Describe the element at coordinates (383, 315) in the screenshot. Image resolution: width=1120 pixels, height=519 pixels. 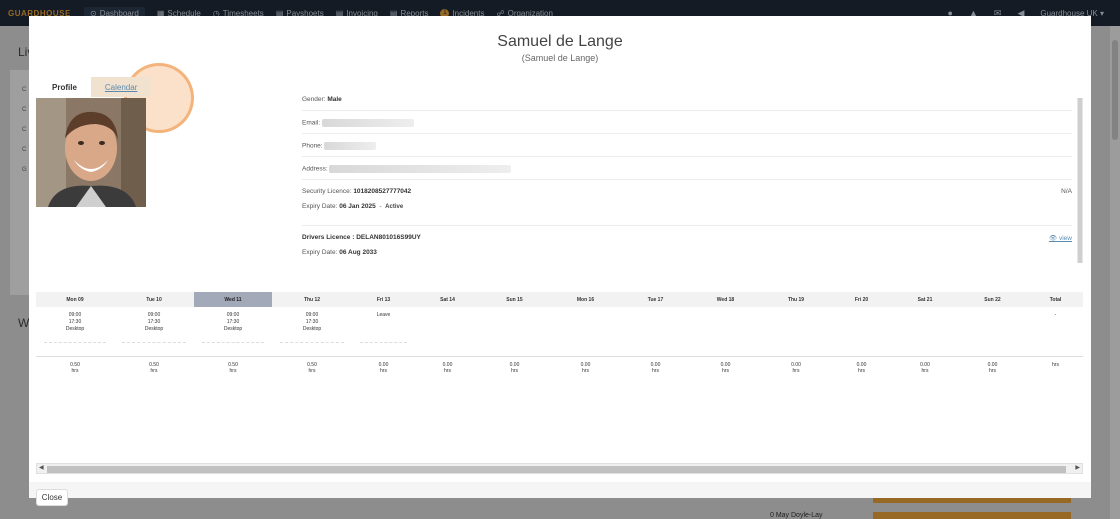
I see `shift-entry-line: Leave` at that location.